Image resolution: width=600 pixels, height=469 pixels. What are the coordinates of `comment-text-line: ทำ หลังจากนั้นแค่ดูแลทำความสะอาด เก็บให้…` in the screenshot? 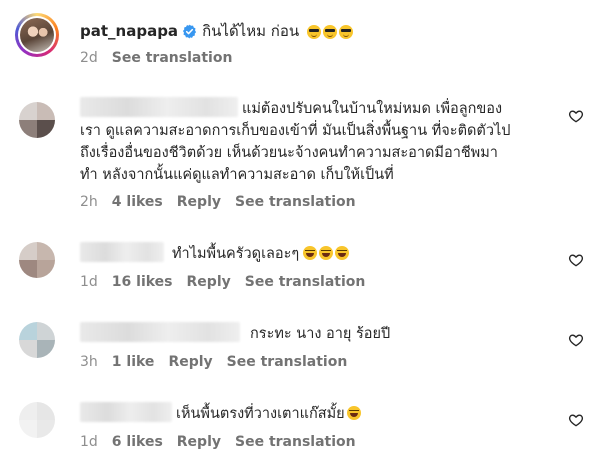 It's located at (237, 175).